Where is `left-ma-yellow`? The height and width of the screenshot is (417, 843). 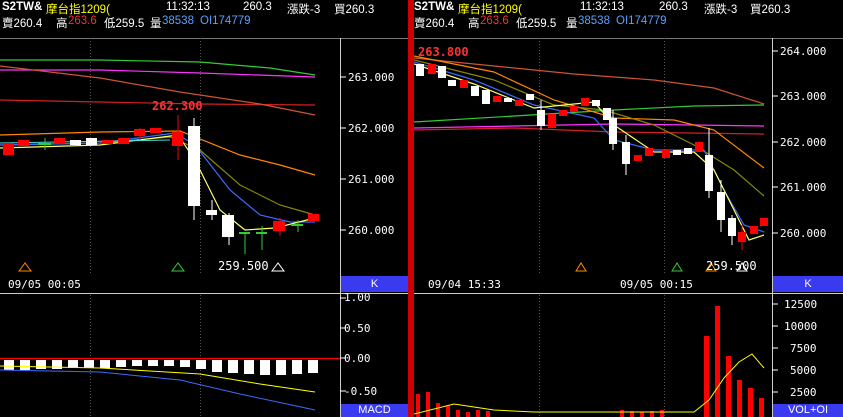
left-ma-yellow is located at coordinates (158, 182).